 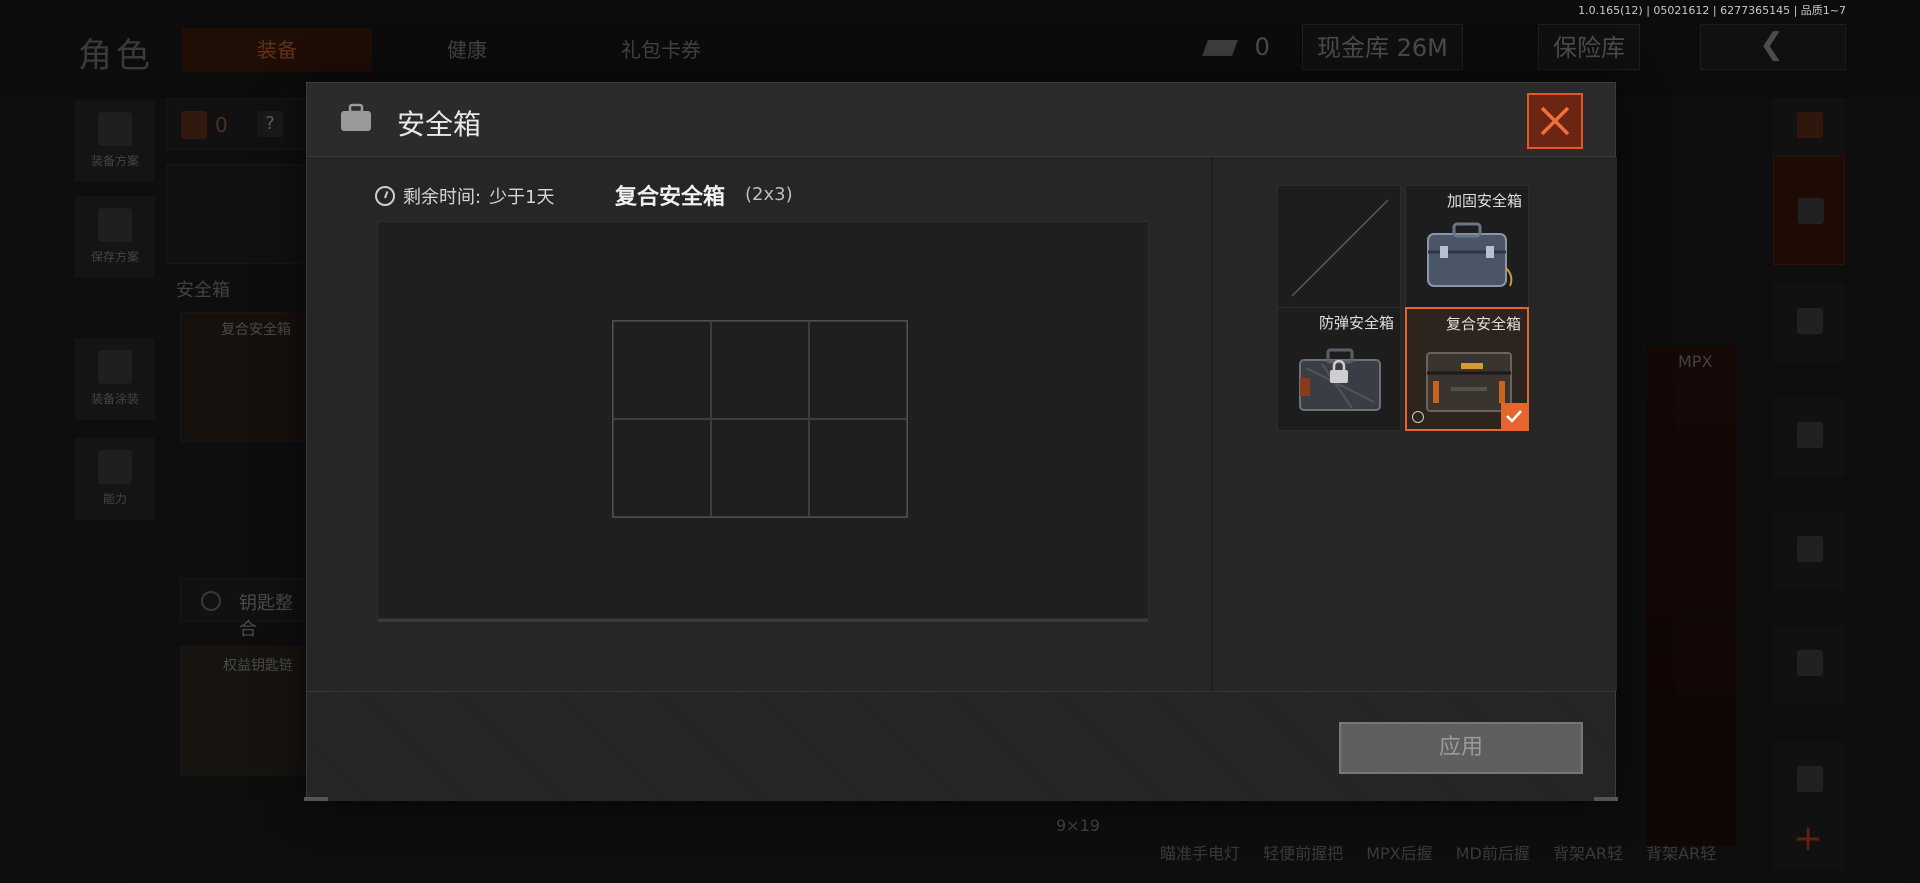 I want to click on dialog-footer: 应用, so click(x=961, y=746).